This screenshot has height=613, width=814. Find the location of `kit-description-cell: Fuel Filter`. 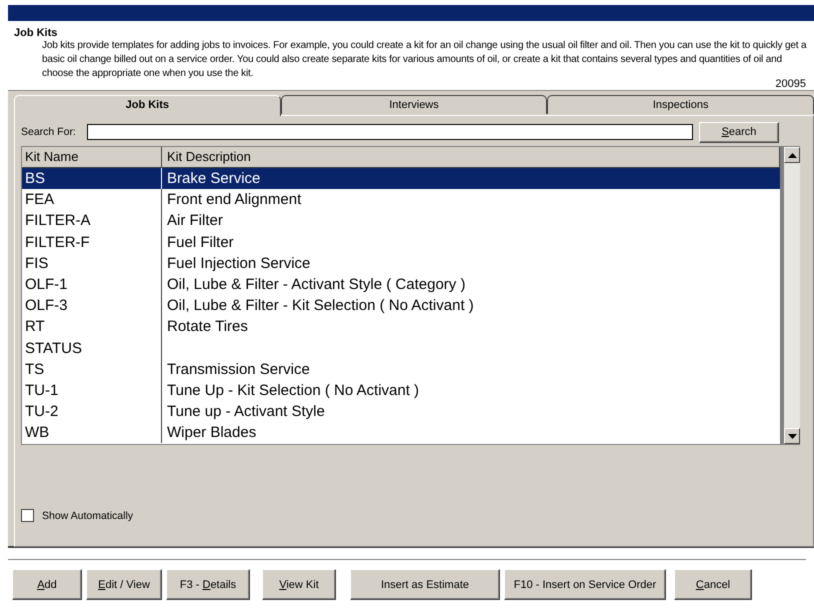

kit-description-cell: Fuel Filter is located at coordinates (200, 242).